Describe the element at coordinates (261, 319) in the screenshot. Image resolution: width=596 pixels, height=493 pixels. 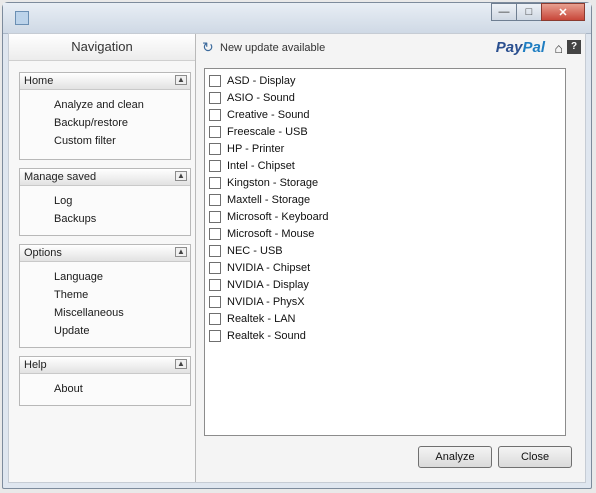
I see `list-item-label: Realtek - LAN` at that location.